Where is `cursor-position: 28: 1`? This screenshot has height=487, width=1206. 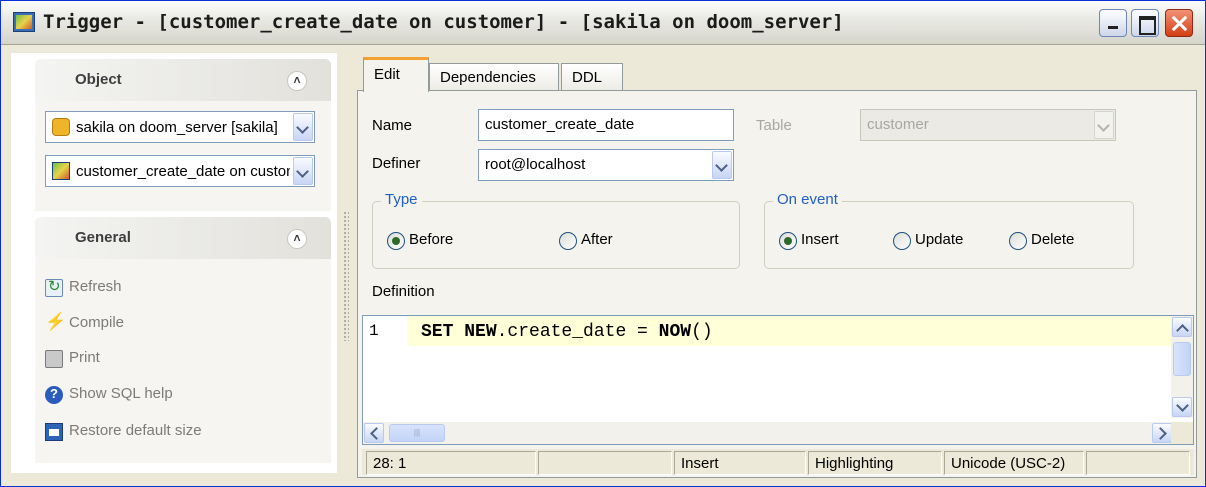
cursor-position: 28: 1 is located at coordinates (451, 463).